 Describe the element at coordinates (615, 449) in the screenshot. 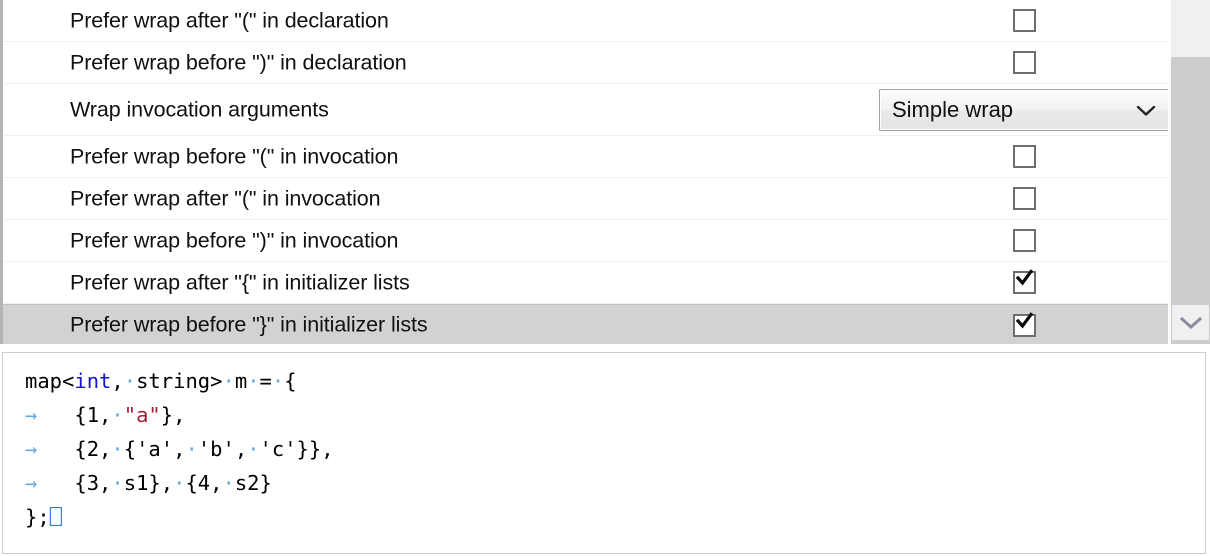

I see `code-line: → {2,·{'a',·'b',·'c'}},` at that location.